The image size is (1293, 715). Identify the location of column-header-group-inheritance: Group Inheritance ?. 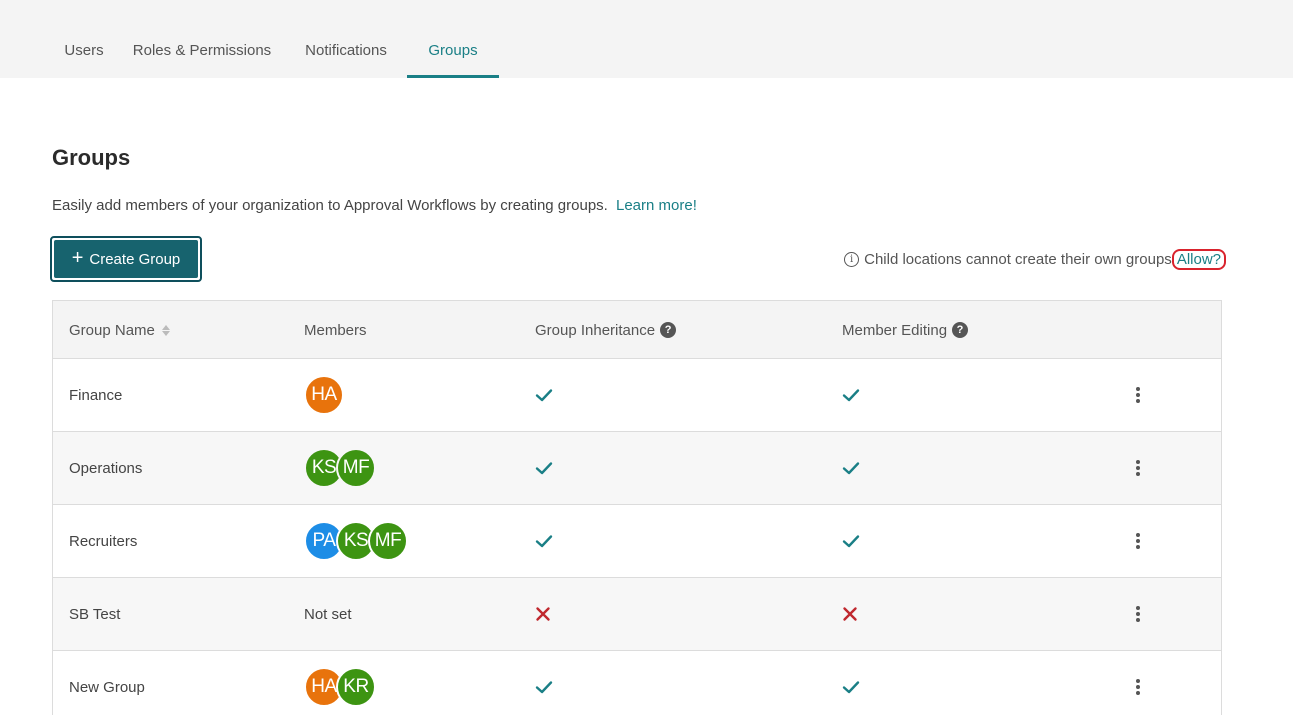
(606, 330).